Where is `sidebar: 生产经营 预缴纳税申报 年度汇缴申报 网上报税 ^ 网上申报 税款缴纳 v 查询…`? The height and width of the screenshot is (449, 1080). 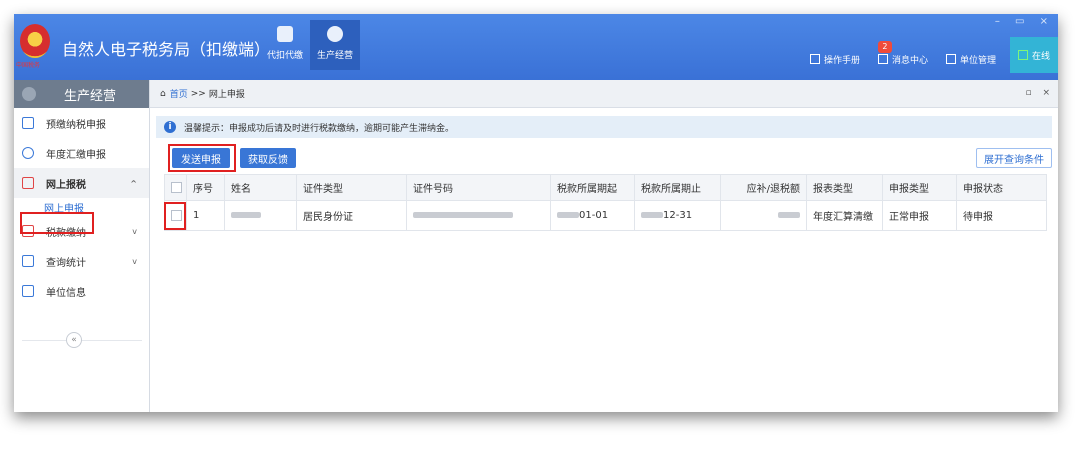 sidebar: 生产经营 预缴纳税申报 年度汇缴申报 网上报税 ^ 网上申报 税款缴纳 v 查询… is located at coordinates (82, 246).